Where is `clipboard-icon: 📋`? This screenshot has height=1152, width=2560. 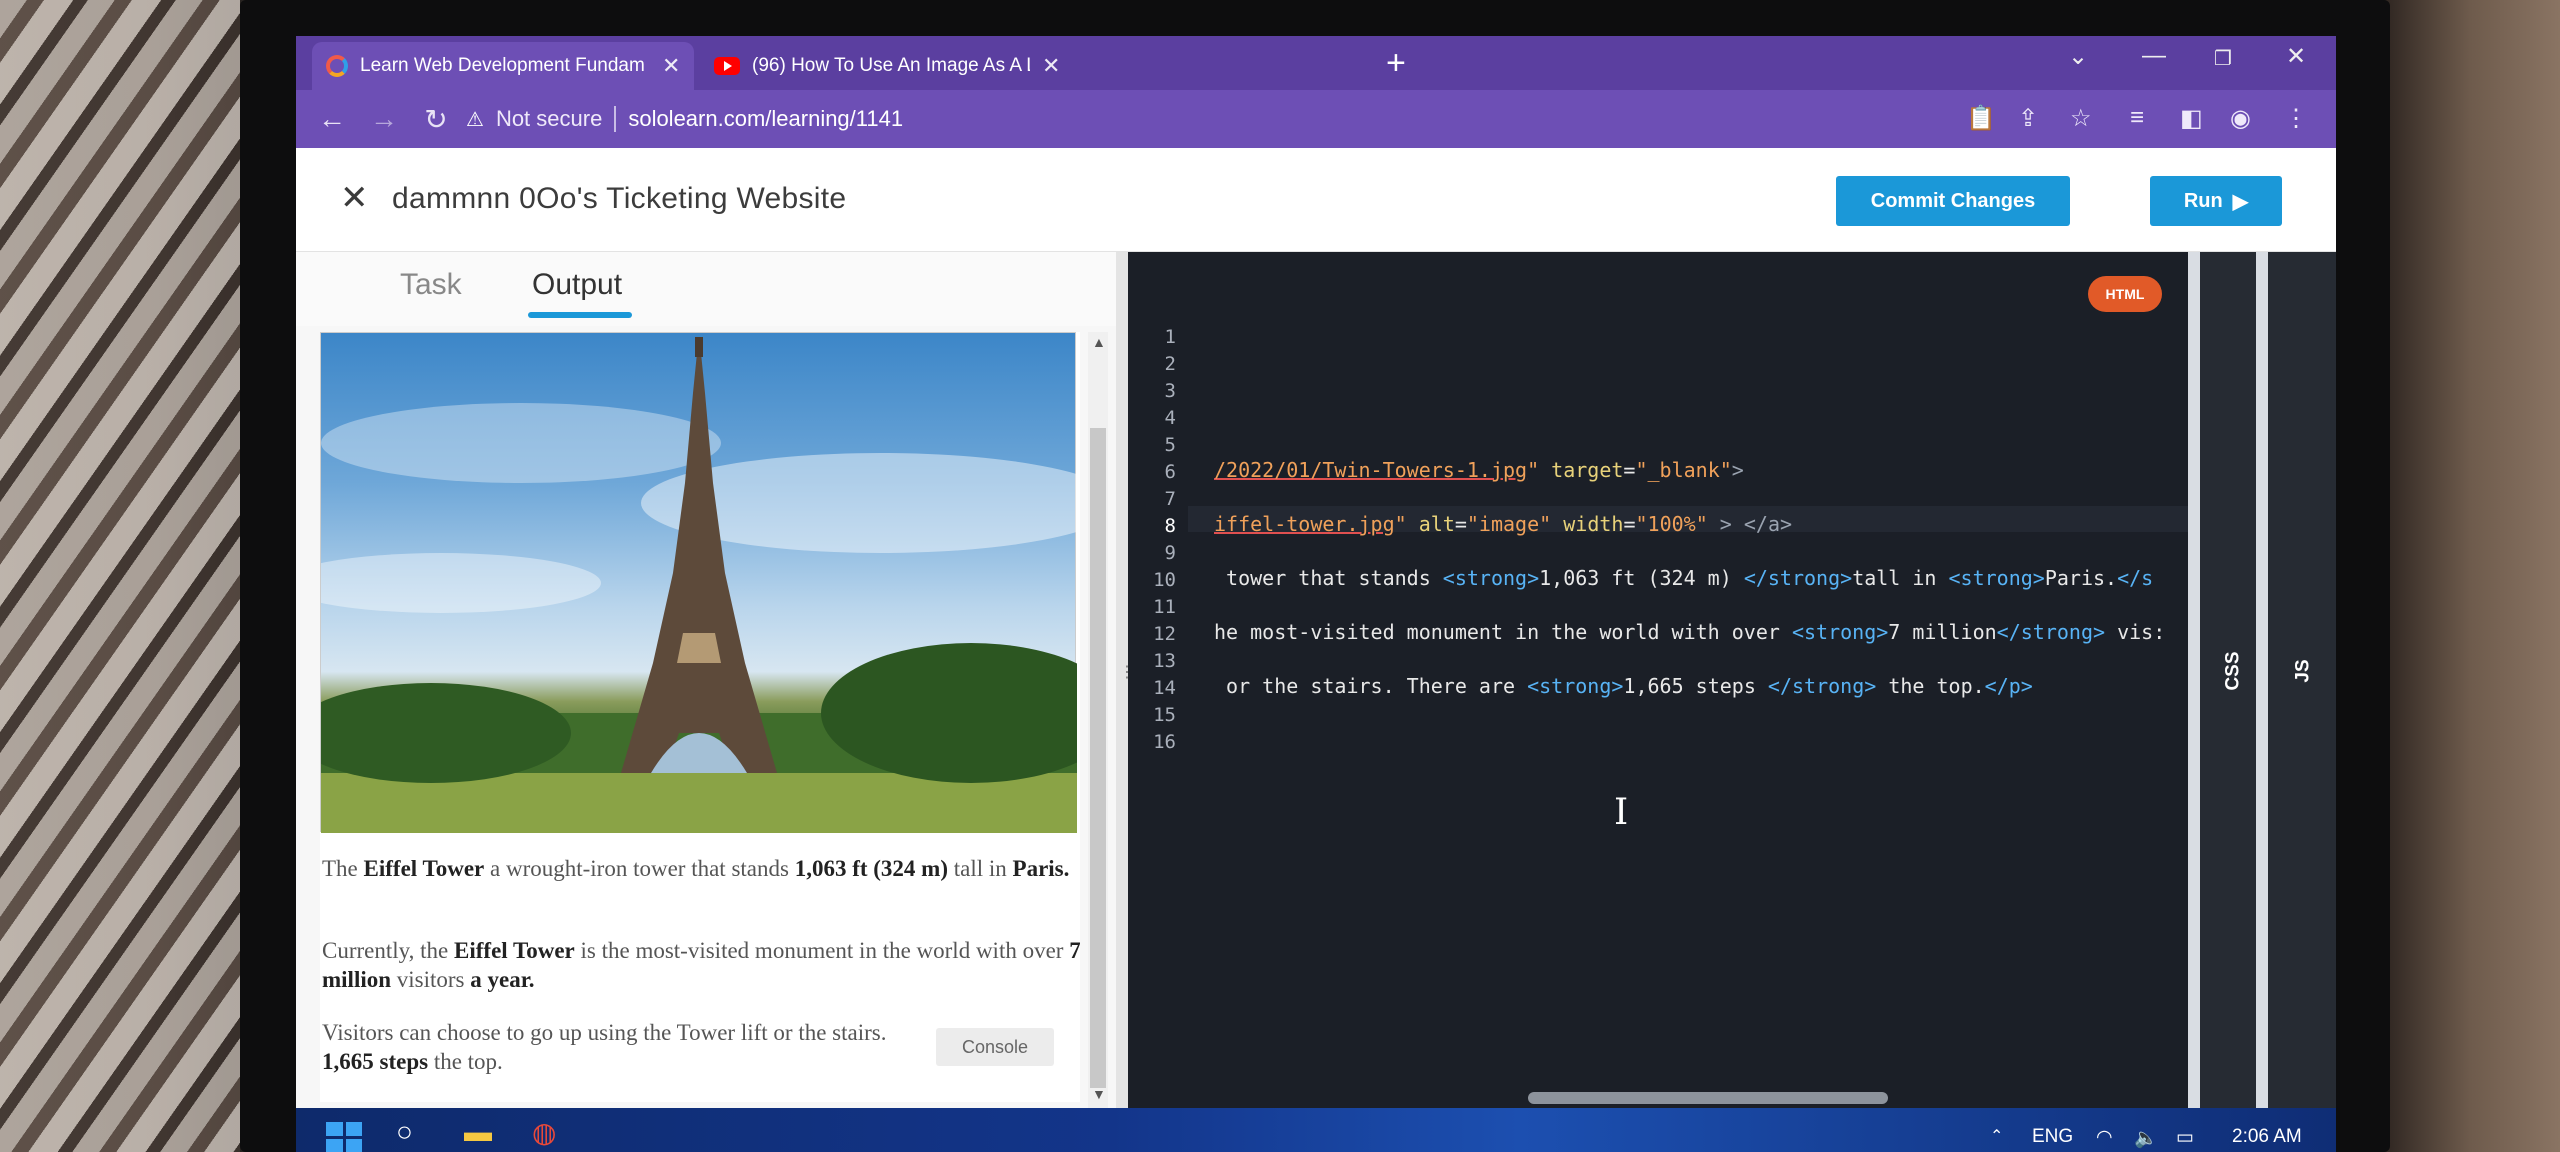
clipboard-icon: 📋 is located at coordinates (1981, 118).